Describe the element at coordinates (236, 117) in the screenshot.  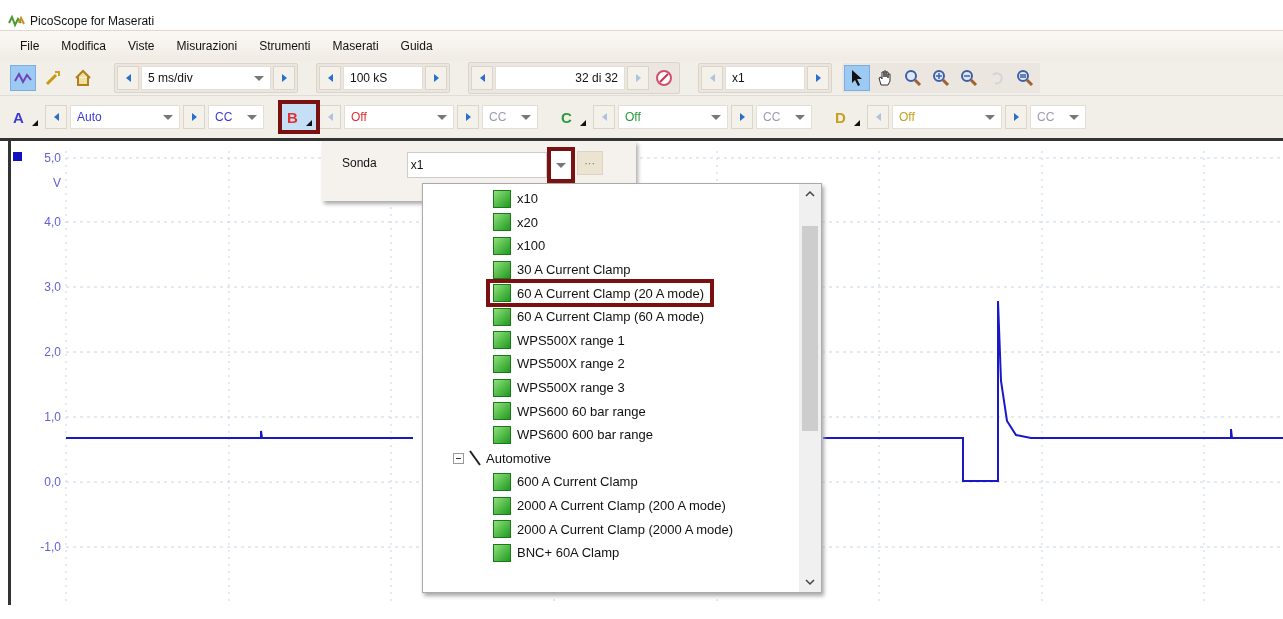
I see `coupling-dropdown: CC` at that location.